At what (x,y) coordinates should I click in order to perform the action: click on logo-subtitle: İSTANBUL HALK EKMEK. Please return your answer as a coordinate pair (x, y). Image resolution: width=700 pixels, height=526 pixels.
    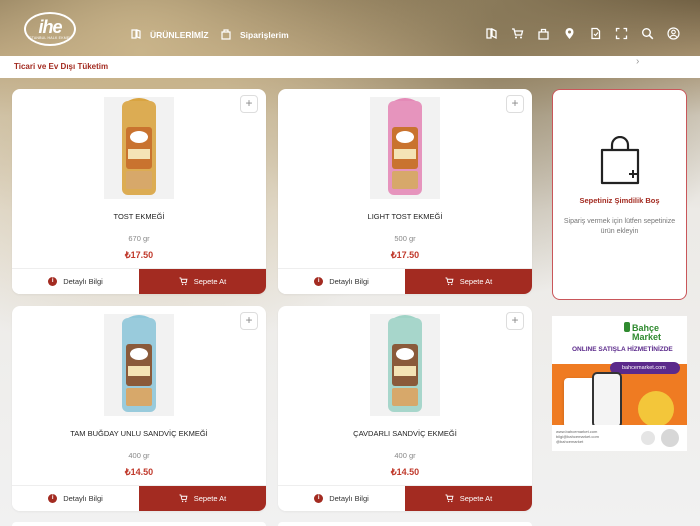
    Looking at the image, I should click on (50, 38).